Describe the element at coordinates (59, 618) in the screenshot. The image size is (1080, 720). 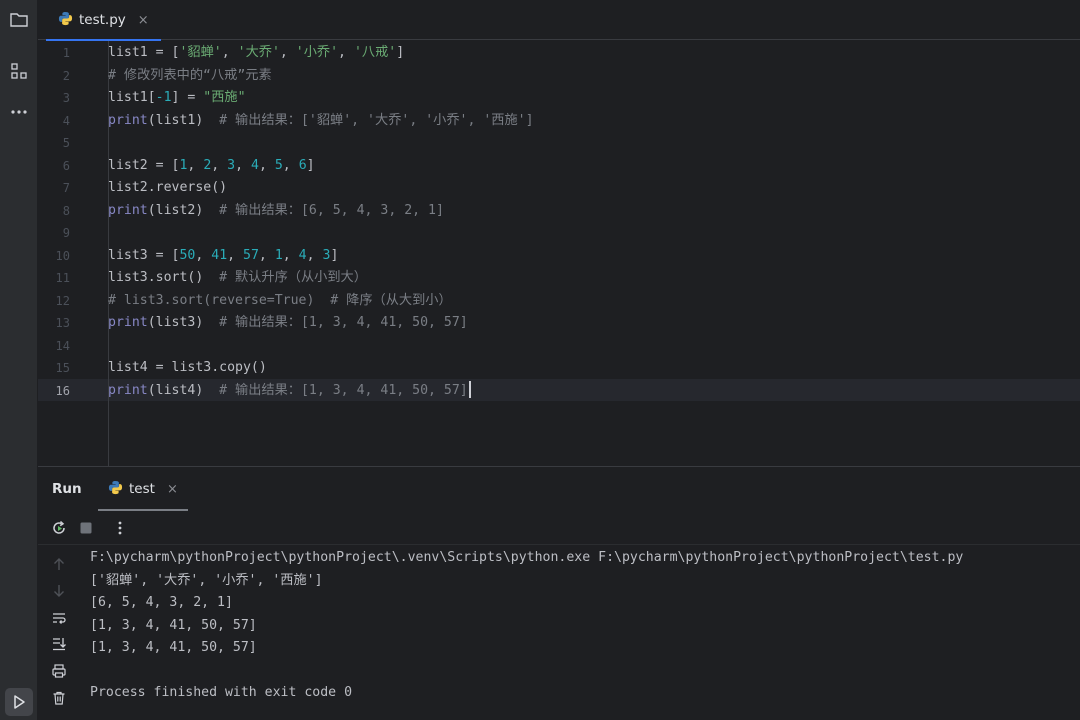
I see `soft-wrap-icon` at that location.